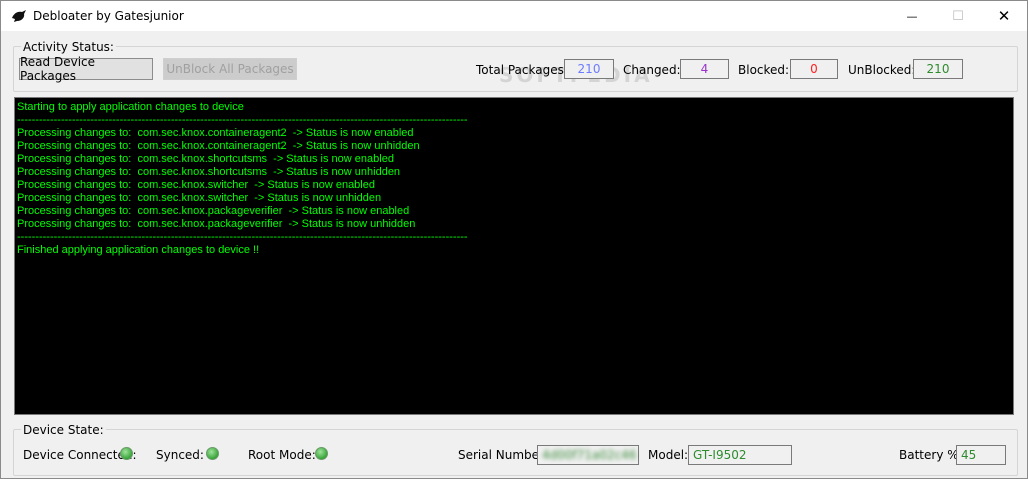 Image resolution: width=1028 pixels, height=479 pixels. Describe the element at coordinates (938, 69) in the screenshot. I see `unblocked-value: 210` at that location.